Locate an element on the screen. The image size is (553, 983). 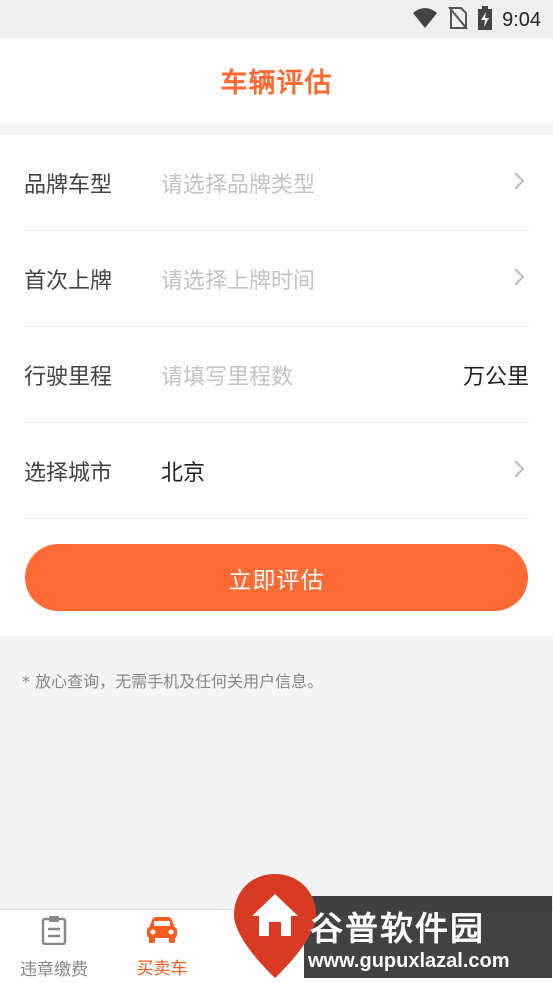
clipboard-icon is located at coordinates (54, 932).